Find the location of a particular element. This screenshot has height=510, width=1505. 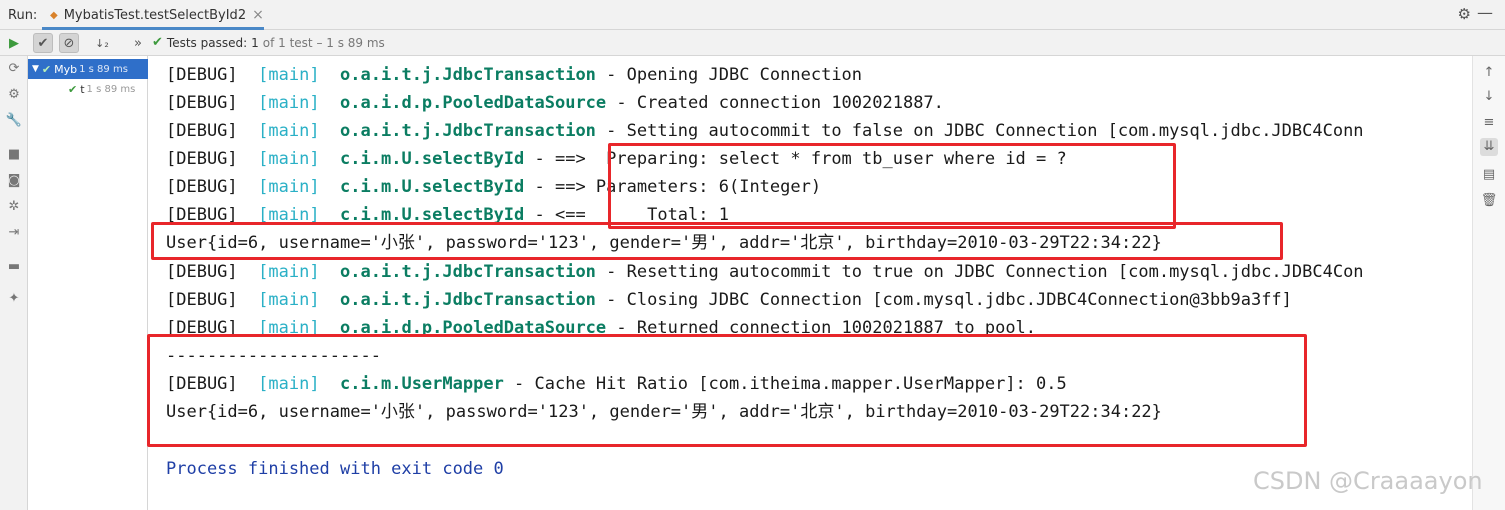

tree-node-label: Myb is located at coordinates (66, 69).